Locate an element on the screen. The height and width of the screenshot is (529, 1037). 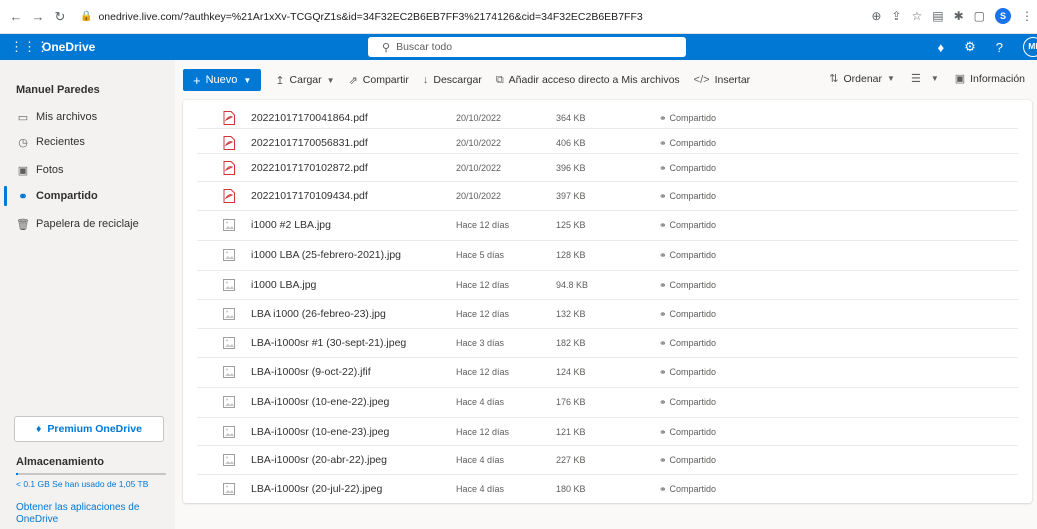
extensions-puzzle-icon: ✱ is located at coordinates (959, 16).